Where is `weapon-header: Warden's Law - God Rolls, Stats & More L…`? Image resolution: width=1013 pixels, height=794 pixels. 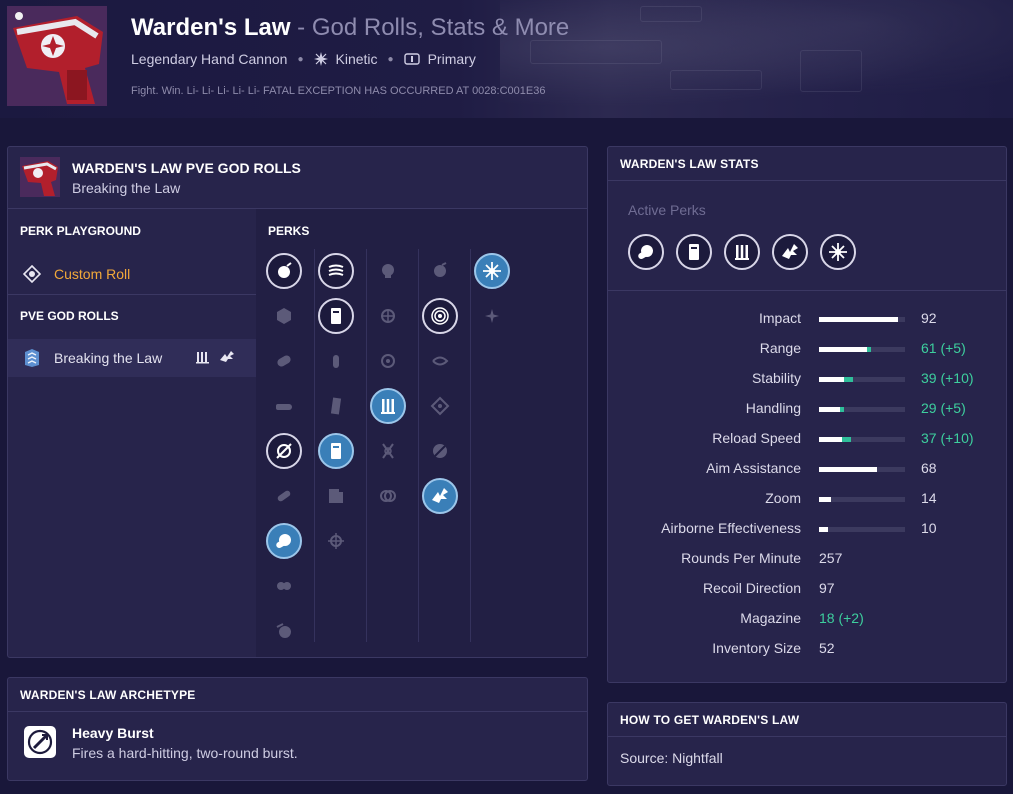
weapon-header: Warden's Law - God Rolls, Stats & More L… is located at coordinates (506, 59).